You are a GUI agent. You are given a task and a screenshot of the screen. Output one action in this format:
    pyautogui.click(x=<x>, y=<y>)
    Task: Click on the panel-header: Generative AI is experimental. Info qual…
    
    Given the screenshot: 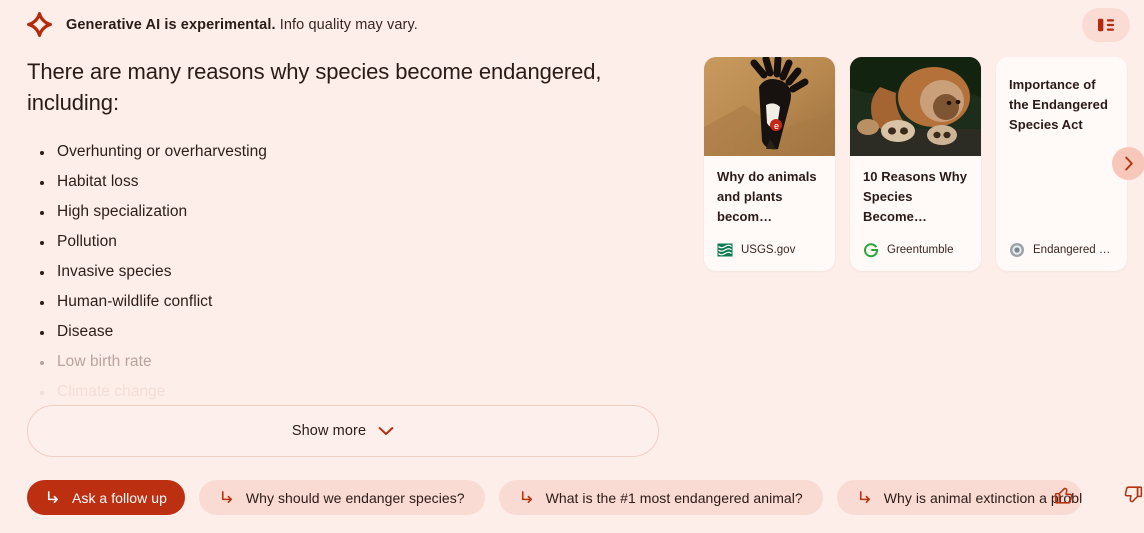 What is the action you would take?
    pyautogui.click(x=572, y=25)
    